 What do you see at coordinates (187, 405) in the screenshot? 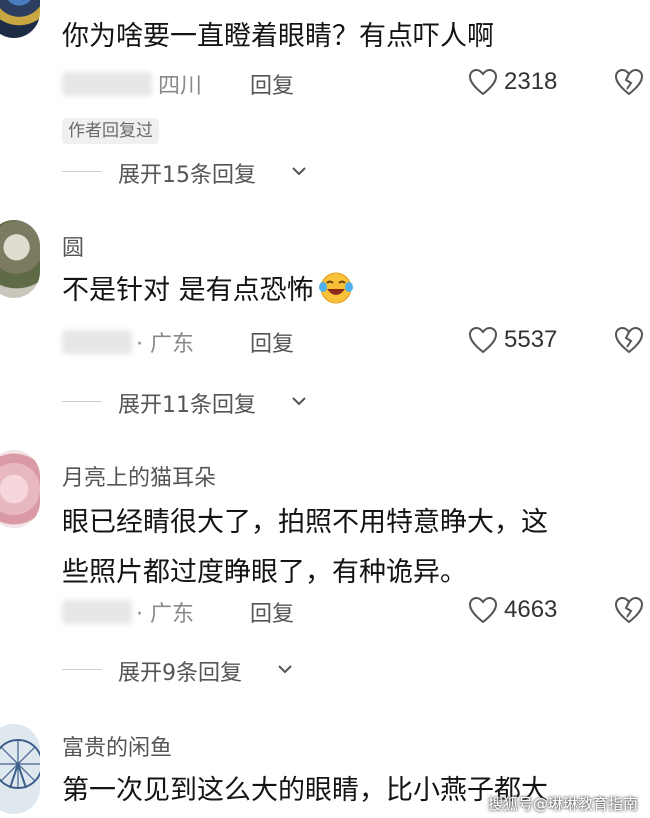
I see `expand-replies-label: 展开11条回复` at bounding box center [187, 405].